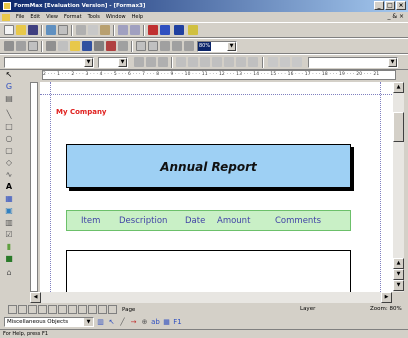  I want to click on page-3-icon, so click(92, 309).